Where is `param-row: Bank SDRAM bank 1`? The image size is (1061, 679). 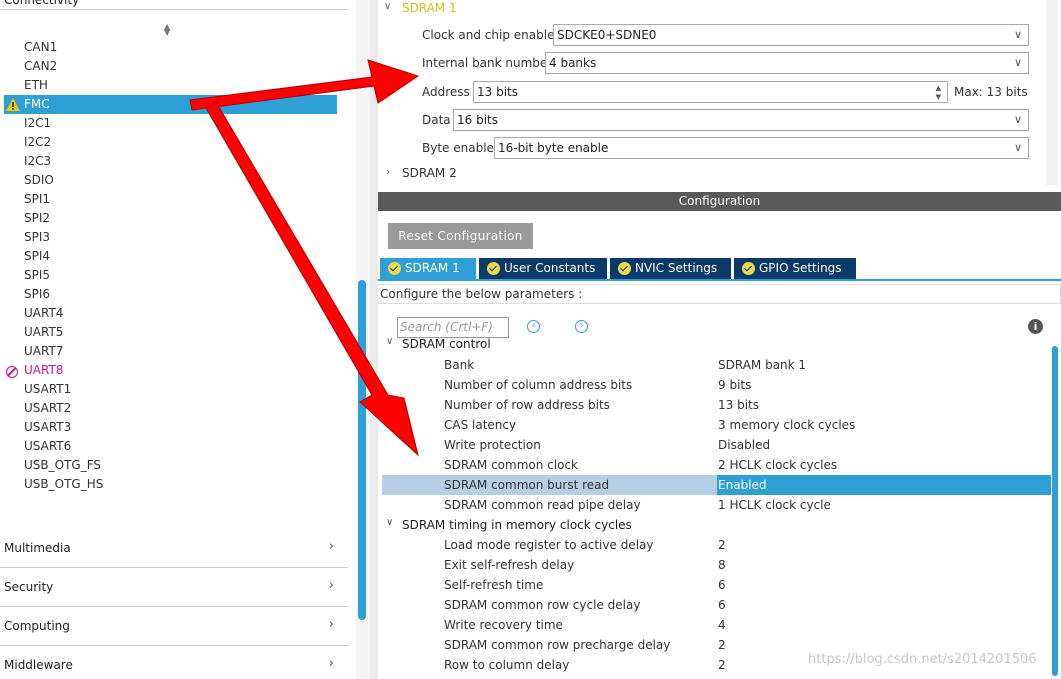
param-row: Bank SDRAM bank 1 is located at coordinates (716, 365).